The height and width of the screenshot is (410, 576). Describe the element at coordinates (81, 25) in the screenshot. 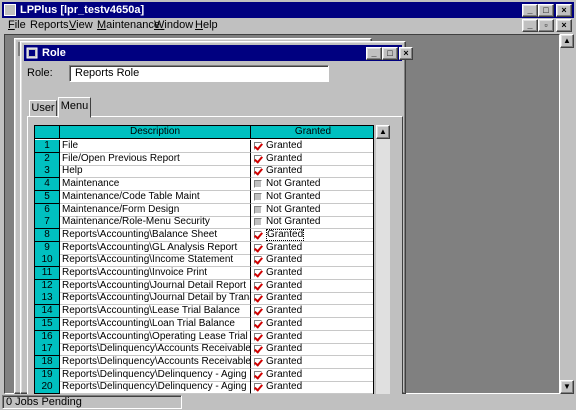

I see `menu-view: View` at that location.